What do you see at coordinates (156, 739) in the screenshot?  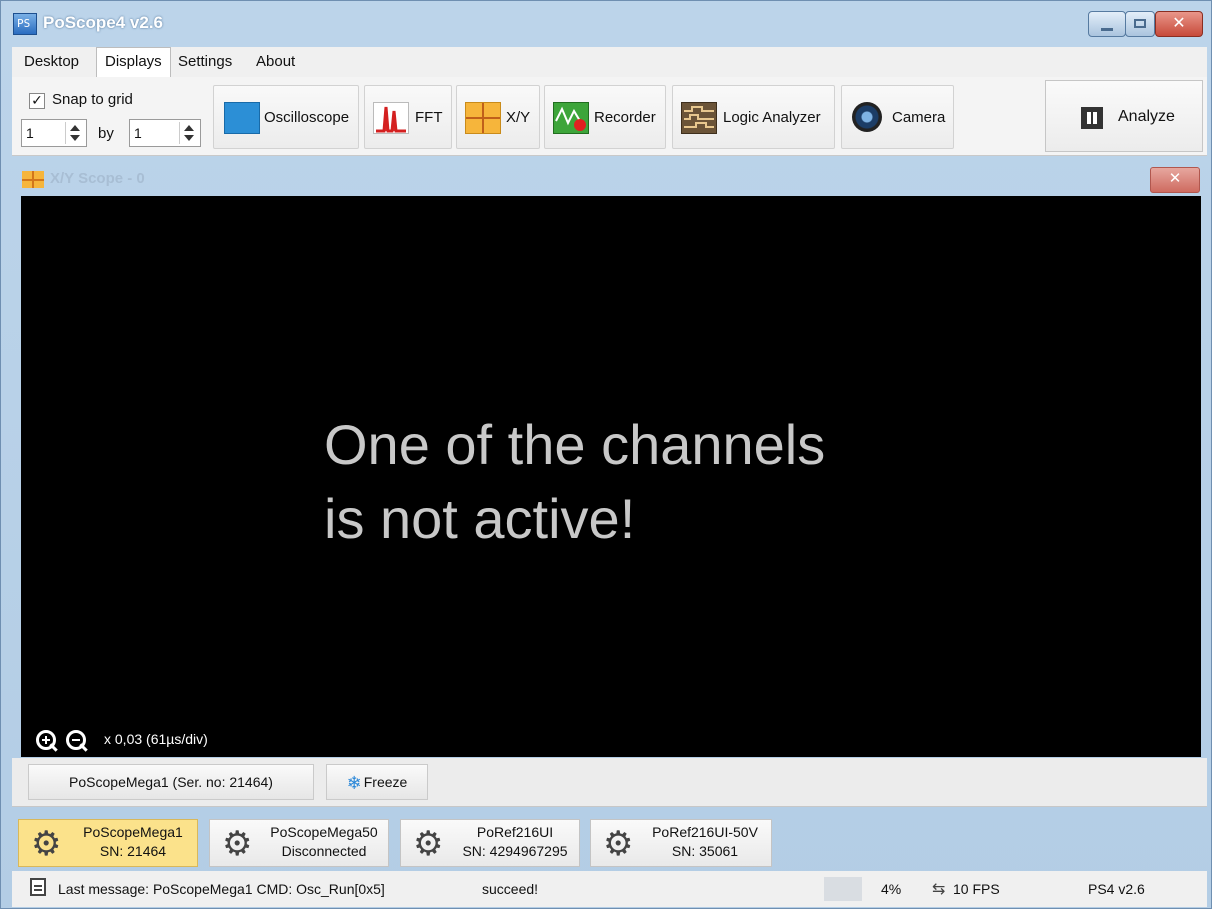 I see `zoom-level-readout: x 0,03 (61µs/div)` at bounding box center [156, 739].